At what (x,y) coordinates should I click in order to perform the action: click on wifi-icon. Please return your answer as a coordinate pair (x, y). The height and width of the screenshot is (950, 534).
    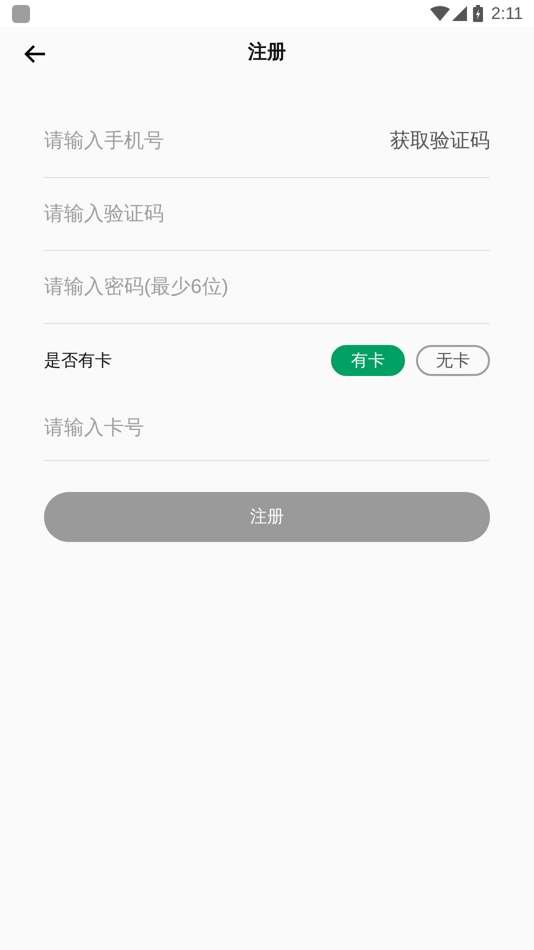
    Looking at the image, I should click on (440, 13).